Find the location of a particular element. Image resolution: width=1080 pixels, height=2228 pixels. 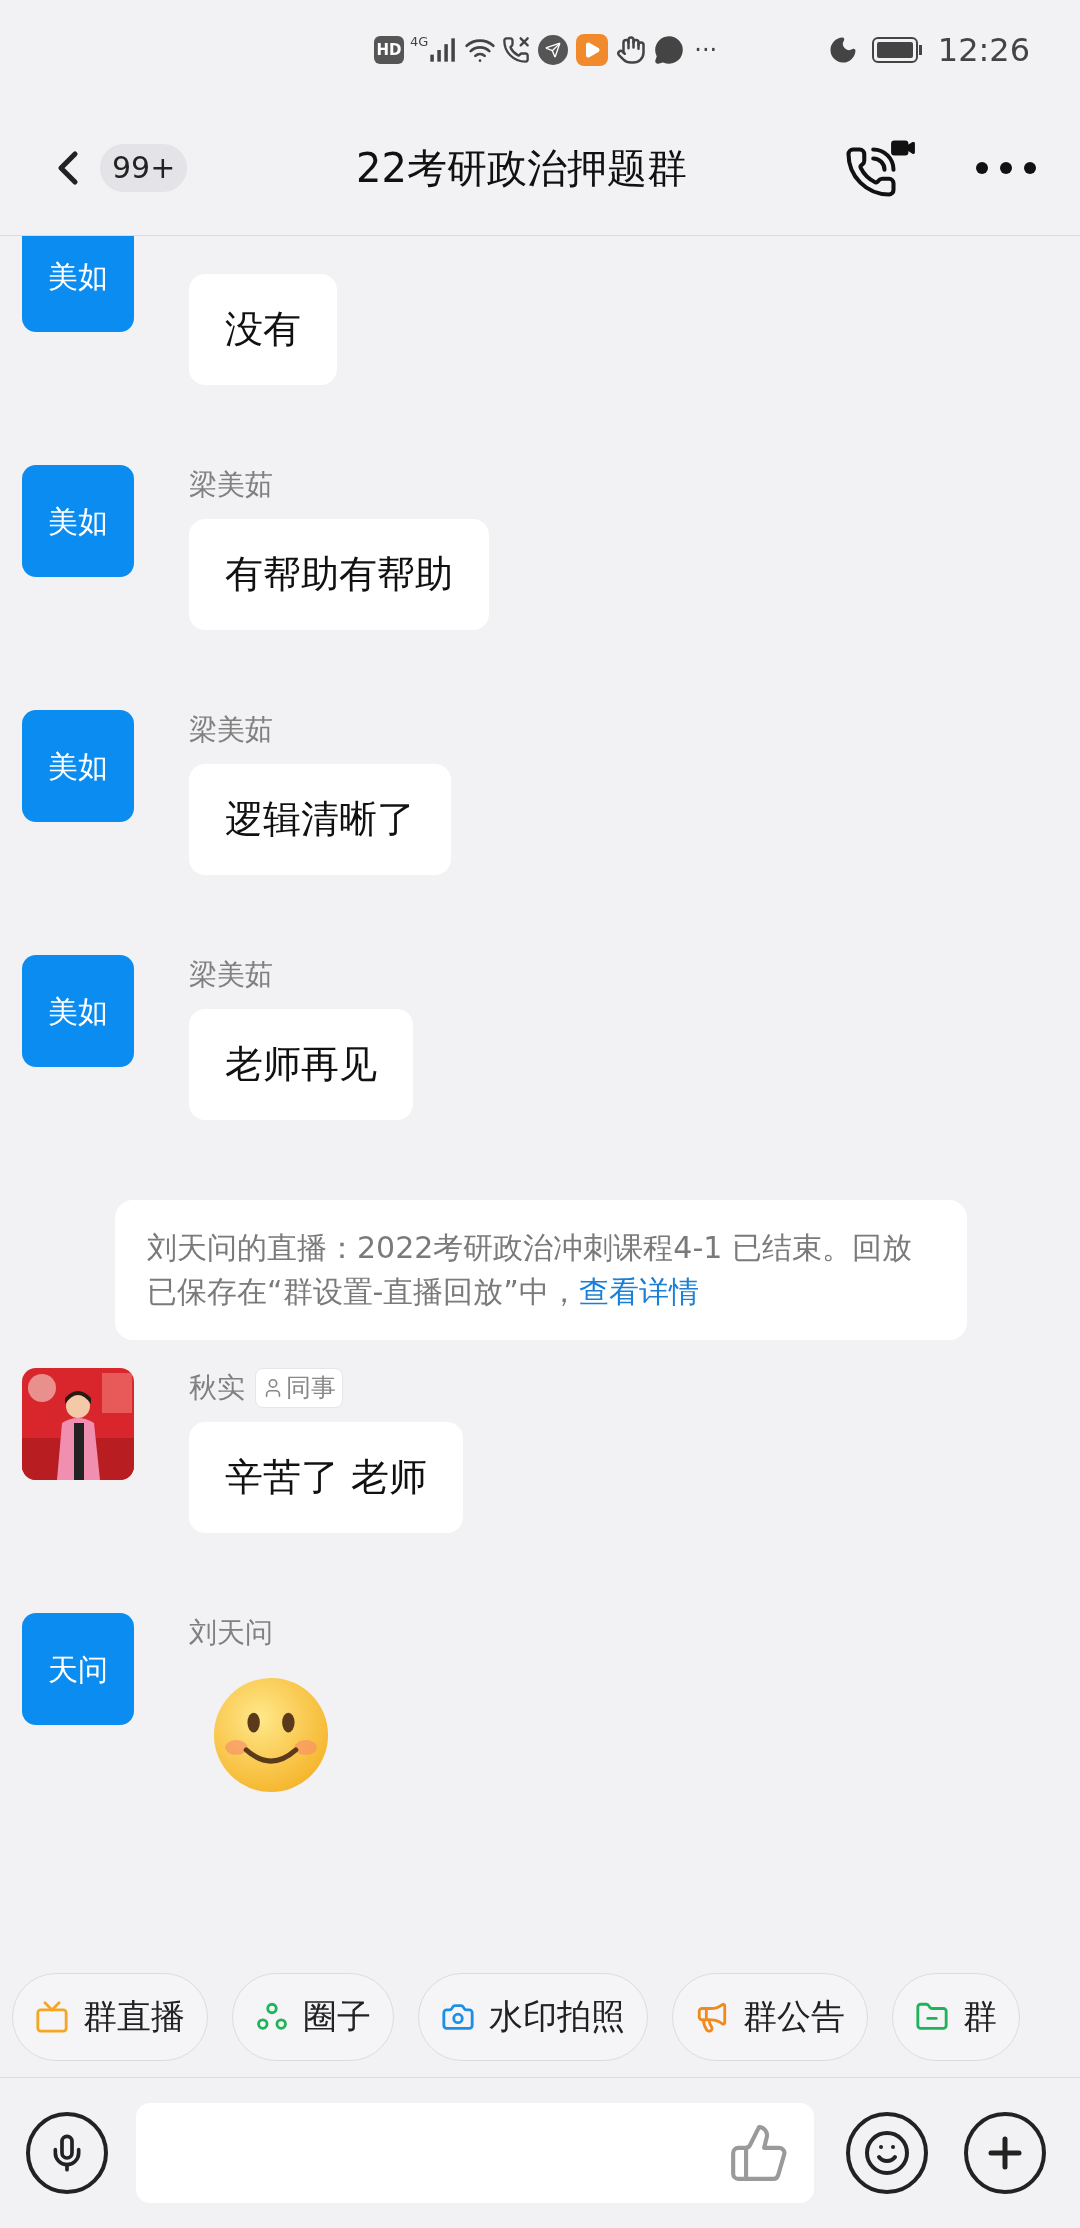

hd-badge: HD is located at coordinates (389, 50).